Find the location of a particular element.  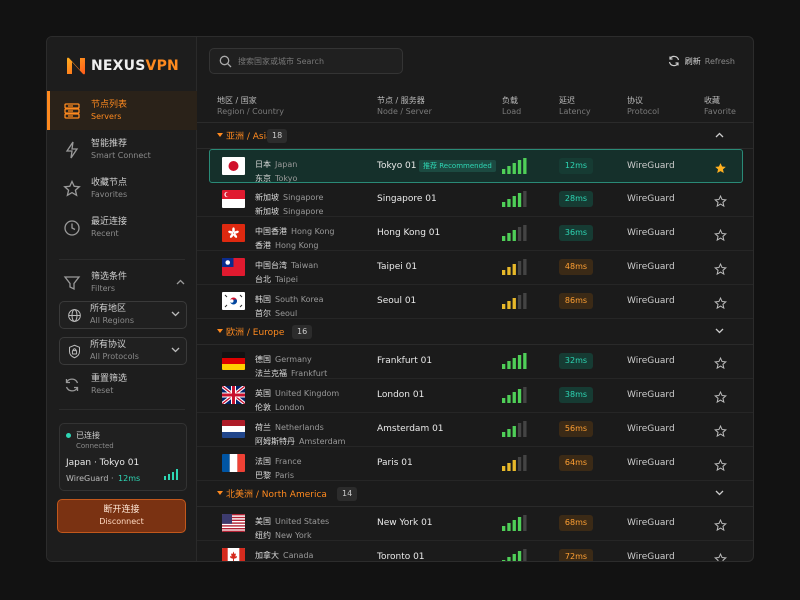

refresh-button: 刷新 Refresh is located at coordinates (701, 61).